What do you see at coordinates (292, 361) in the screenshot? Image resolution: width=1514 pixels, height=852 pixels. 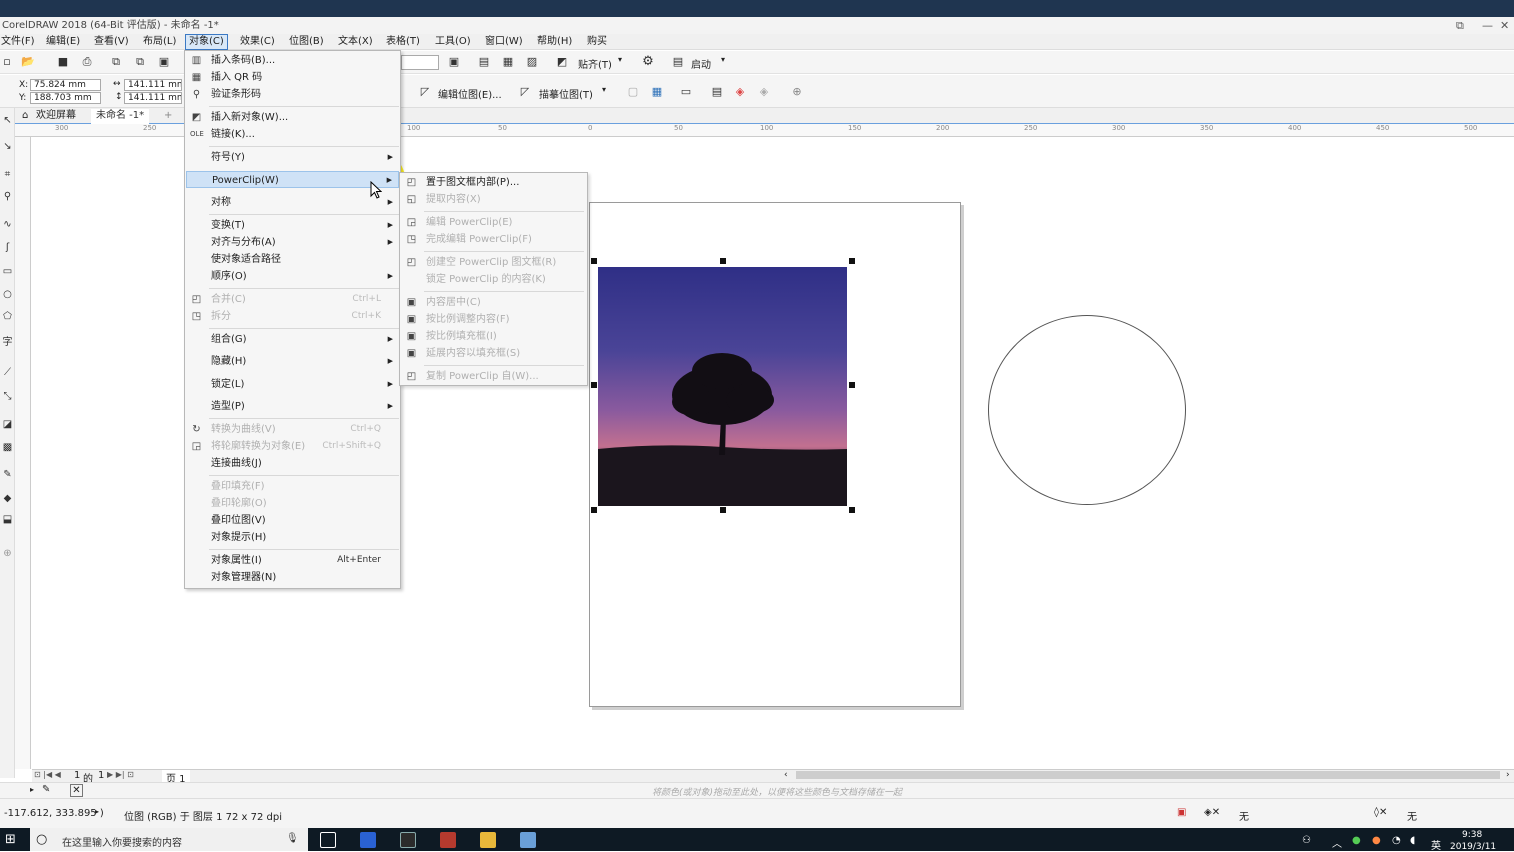 I see `menu-item-hide: 隐藏(H) ▶` at bounding box center [292, 361].